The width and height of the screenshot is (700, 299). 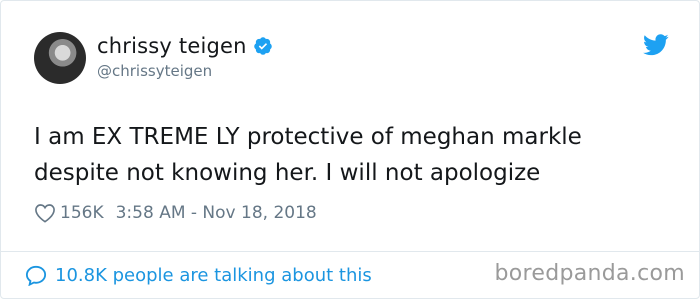 I want to click on like-count: 156K, so click(x=82, y=213).